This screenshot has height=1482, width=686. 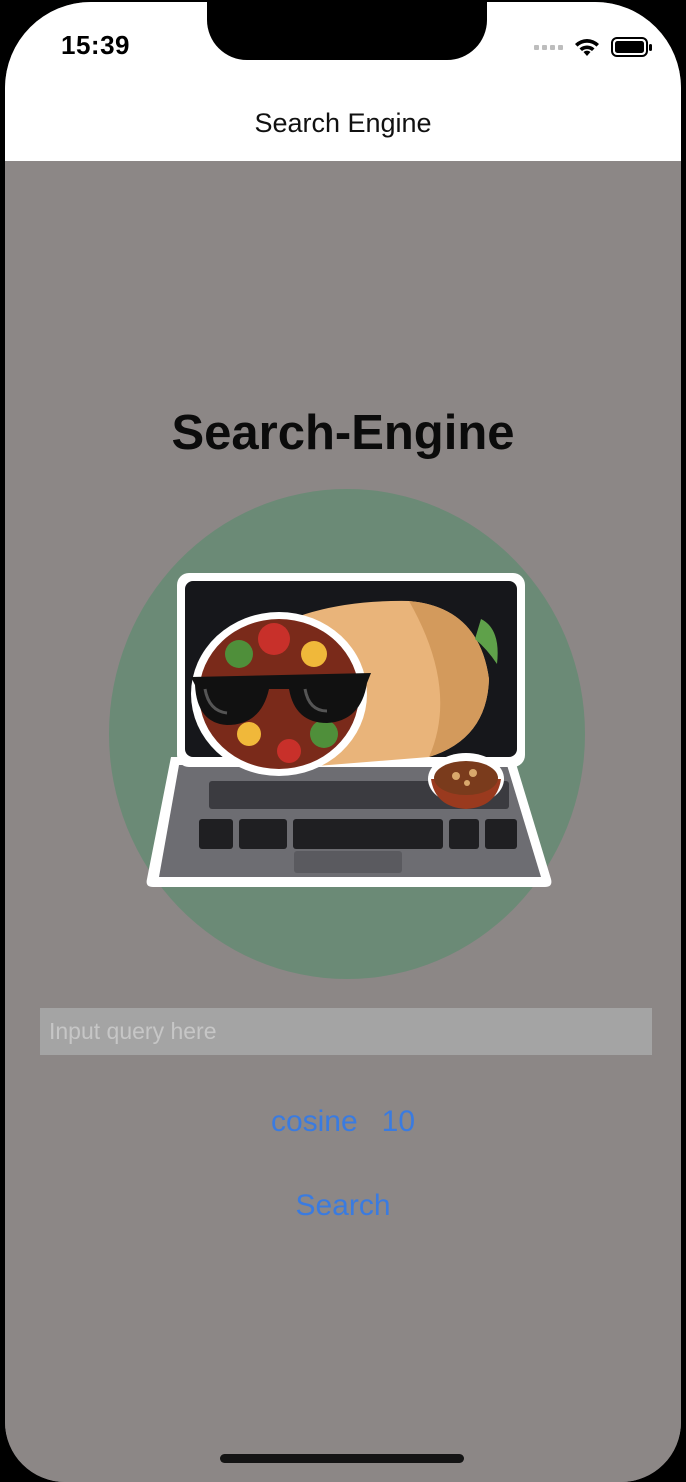 I want to click on status-icons, so click(x=593, y=47).